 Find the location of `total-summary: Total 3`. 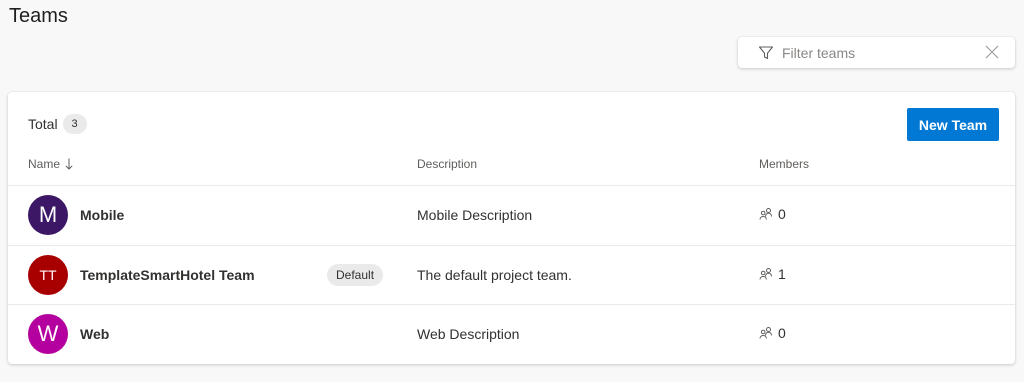

total-summary: Total 3 is located at coordinates (57, 124).